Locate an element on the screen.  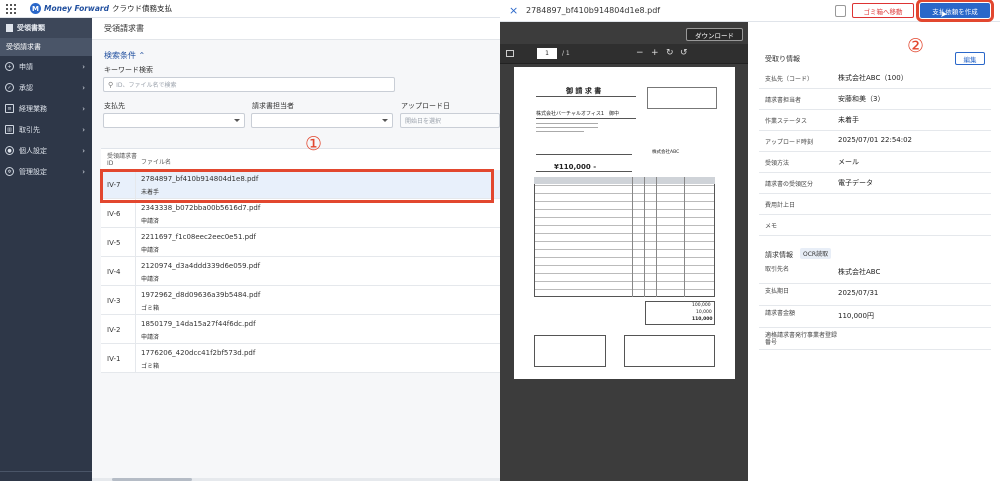
trash-button: ゴミ箱へ移動 is located at coordinates (883, 10).